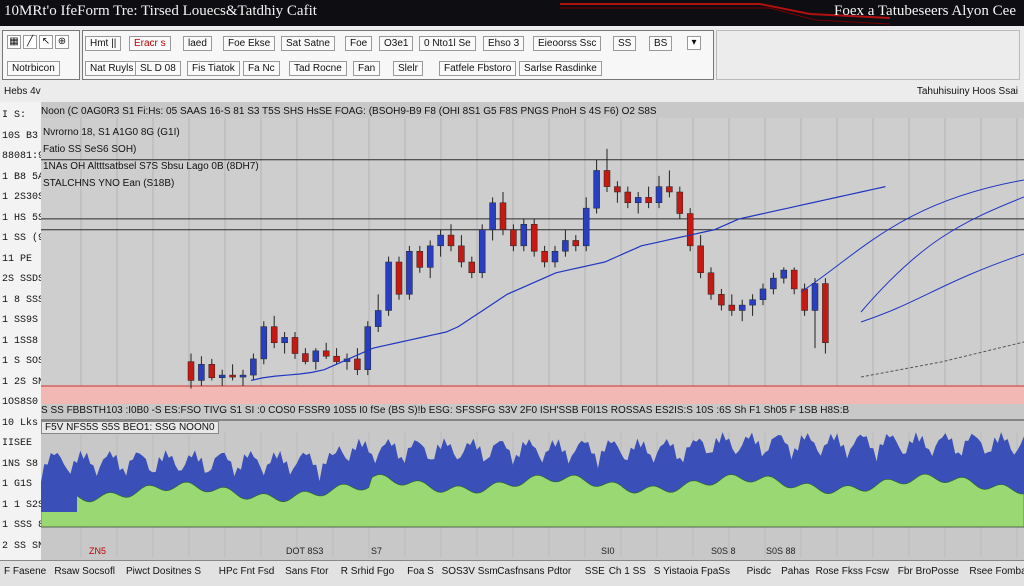 The width and height of the screenshot is (1024, 586). What do you see at coordinates (420, 571) in the screenshot?
I see `status-item: Foa S` at bounding box center [420, 571].